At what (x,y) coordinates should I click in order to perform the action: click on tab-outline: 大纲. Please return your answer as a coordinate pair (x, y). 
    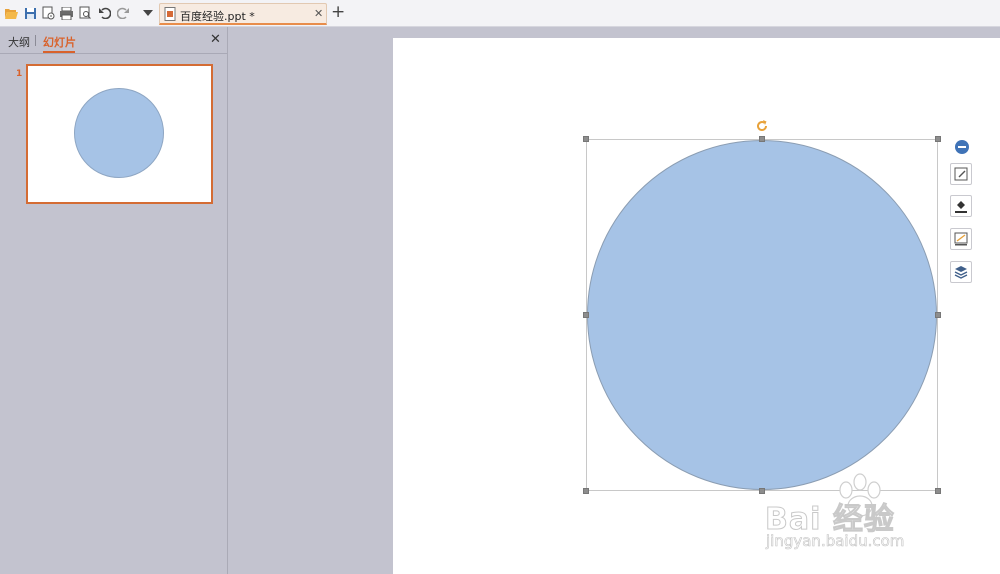
    Looking at the image, I should click on (19, 42).